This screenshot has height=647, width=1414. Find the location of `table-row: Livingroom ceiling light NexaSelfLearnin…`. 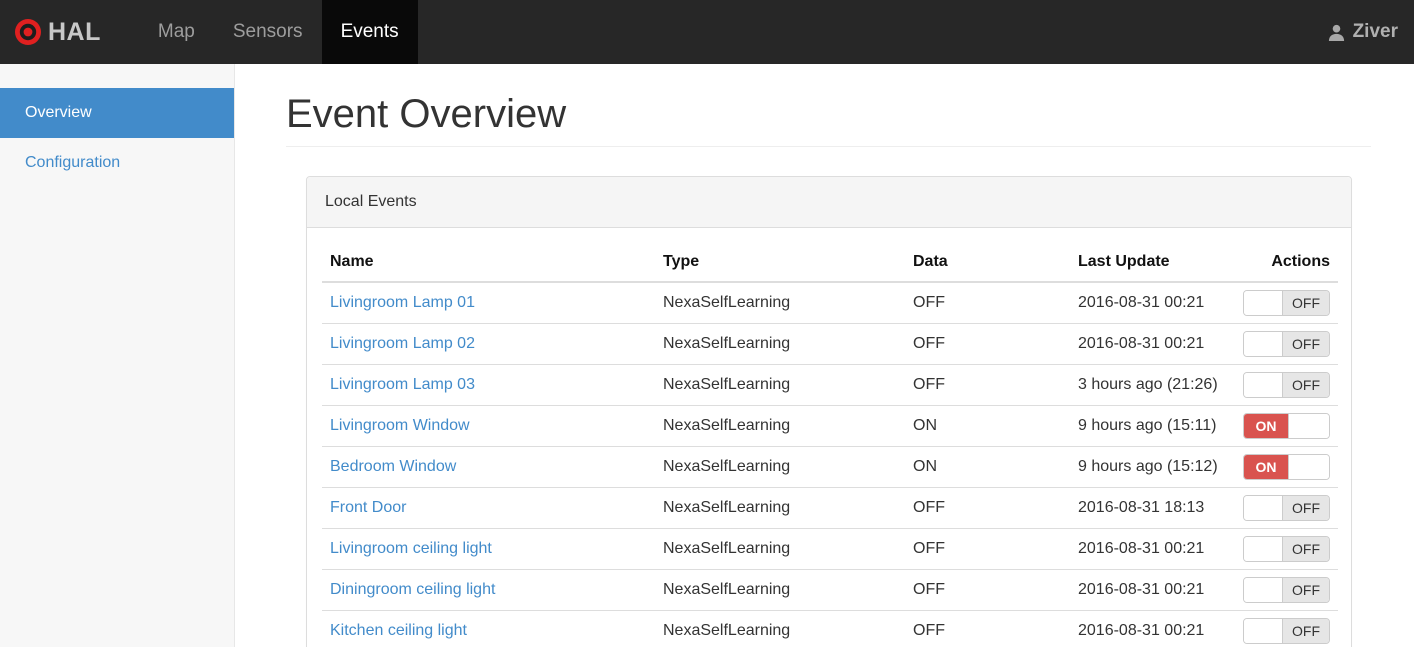

table-row: Livingroom ceiling light NexaSelfLearnin… is located at coordinates (830, 549).